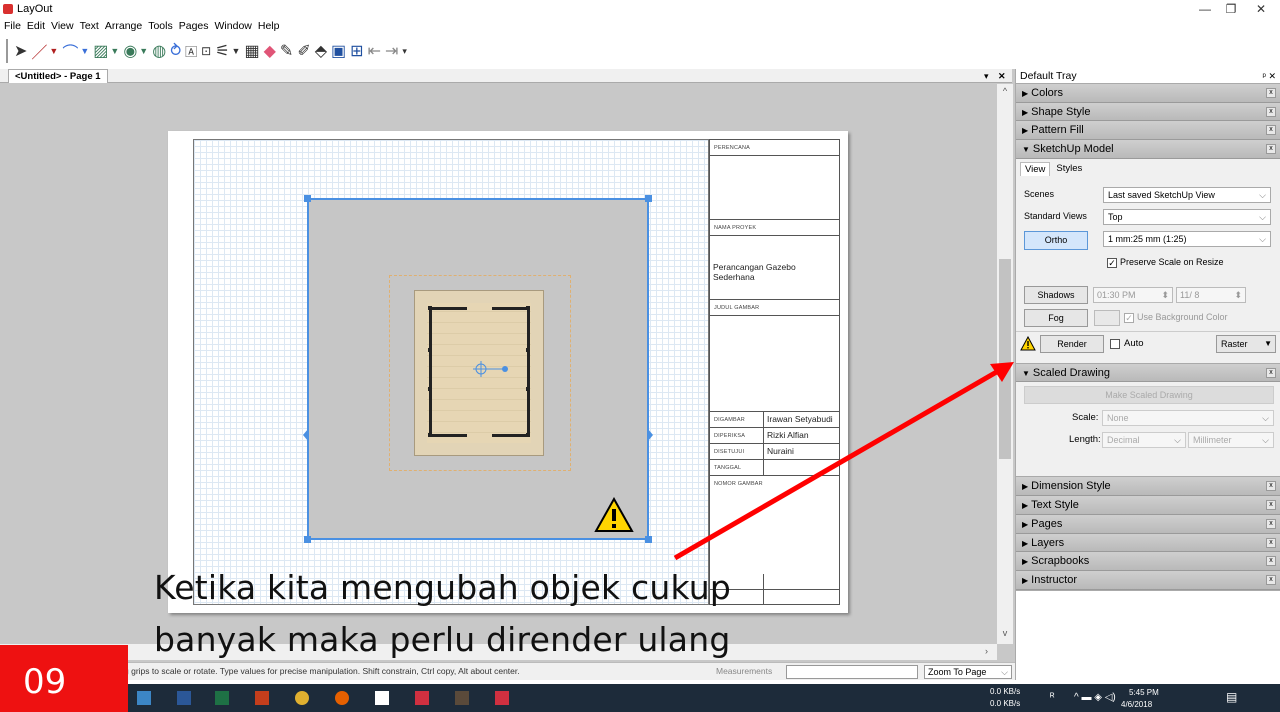 This screenshot has height=712, width=1280. Describe the element at coordinates (1187, 238) in the screenshot. I see `scale-select: 1 mm:25 mm (1:25) ⌵` at that location.